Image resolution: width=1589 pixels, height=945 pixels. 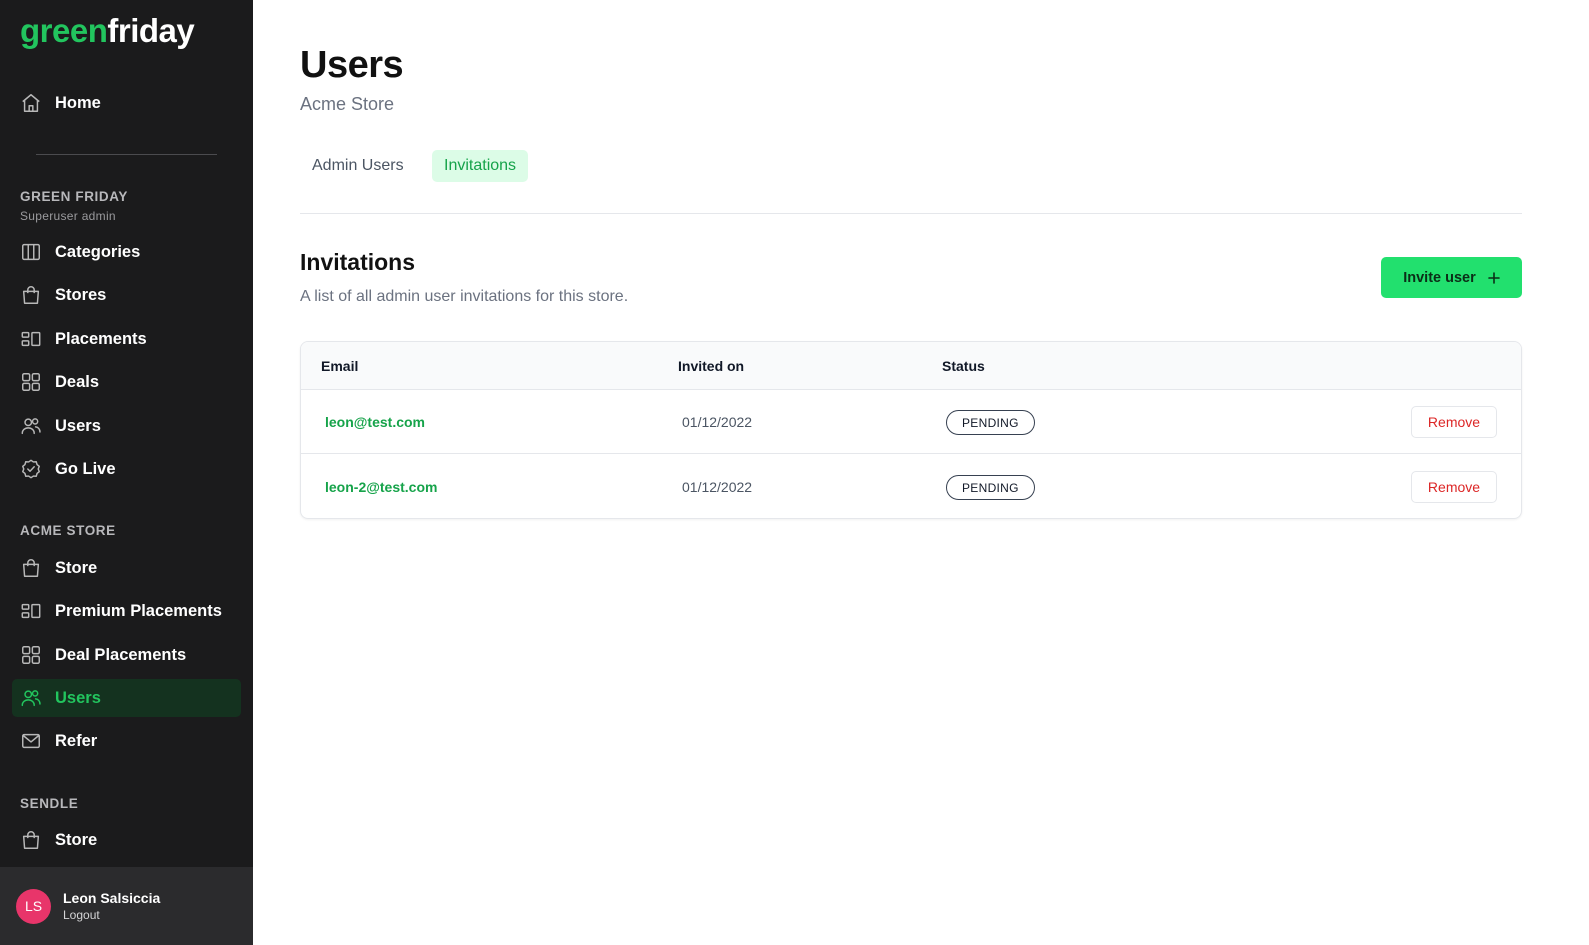 What do you see at coordinates (381, 487) in the screenshot?
I see `invitation-email: leon-2@test.com` at bounding box center [381, 487].